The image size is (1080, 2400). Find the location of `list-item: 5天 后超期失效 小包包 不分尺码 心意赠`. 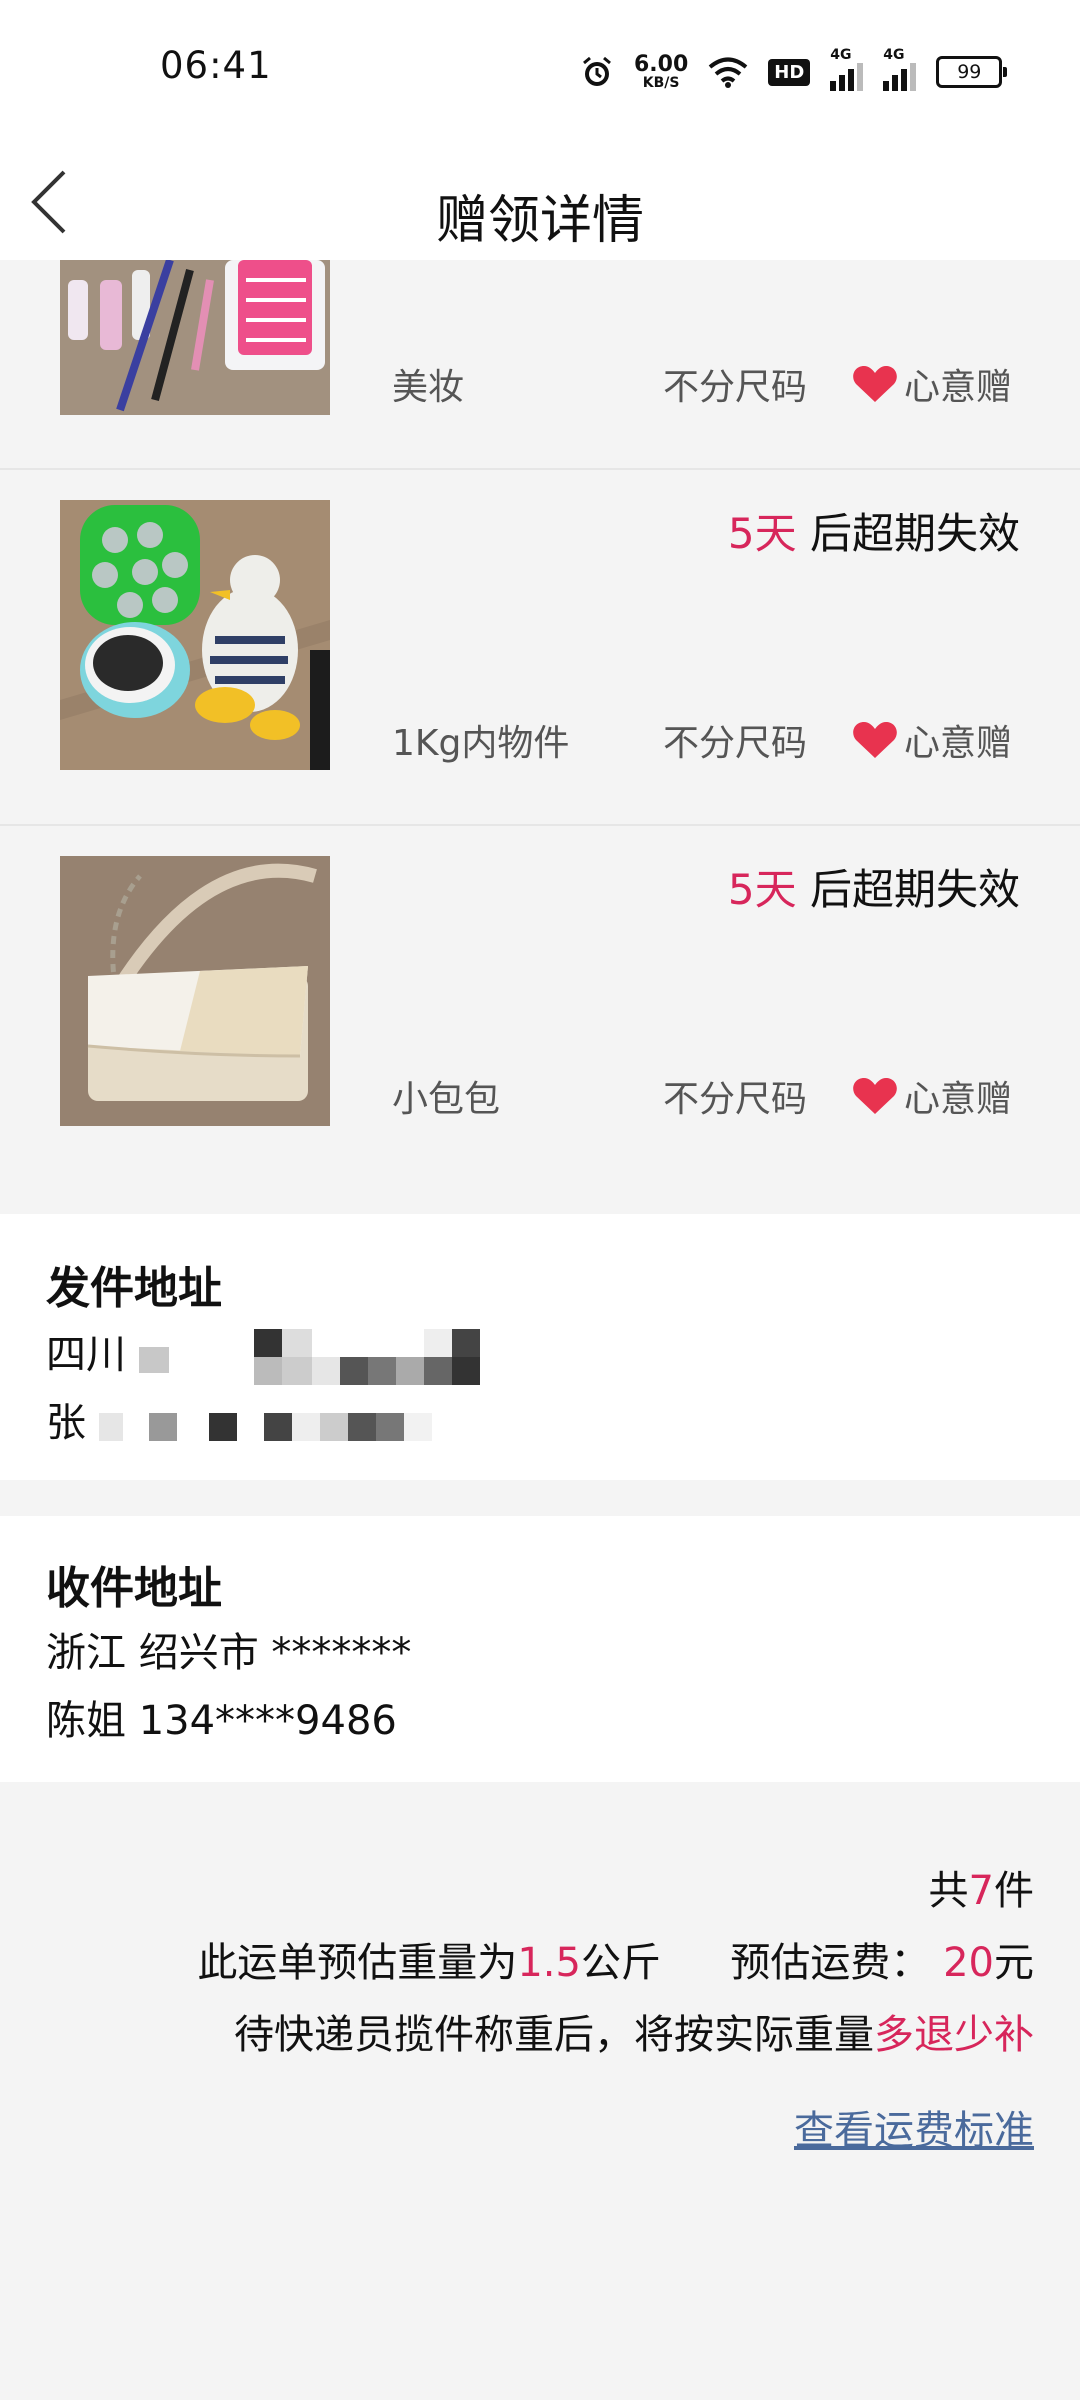

list-item: 5天 后超期失效 小包包 不分尺码 心意赠 is located at coordinates (540, 1003).